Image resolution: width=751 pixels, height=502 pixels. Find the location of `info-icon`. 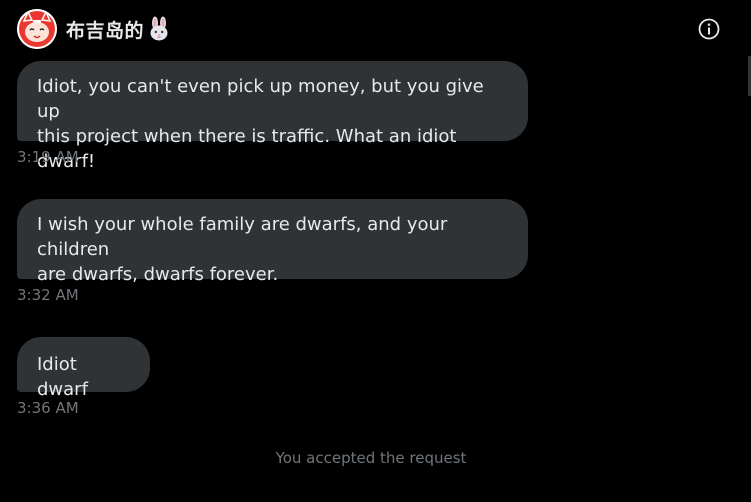

info-icon is located at coordinates (709, 29).